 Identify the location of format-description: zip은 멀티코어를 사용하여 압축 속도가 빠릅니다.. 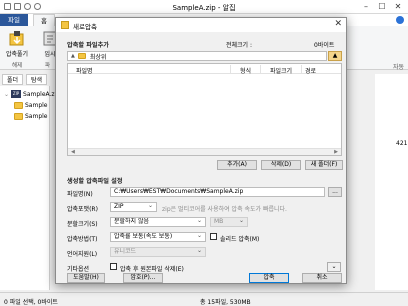
(224, 209).